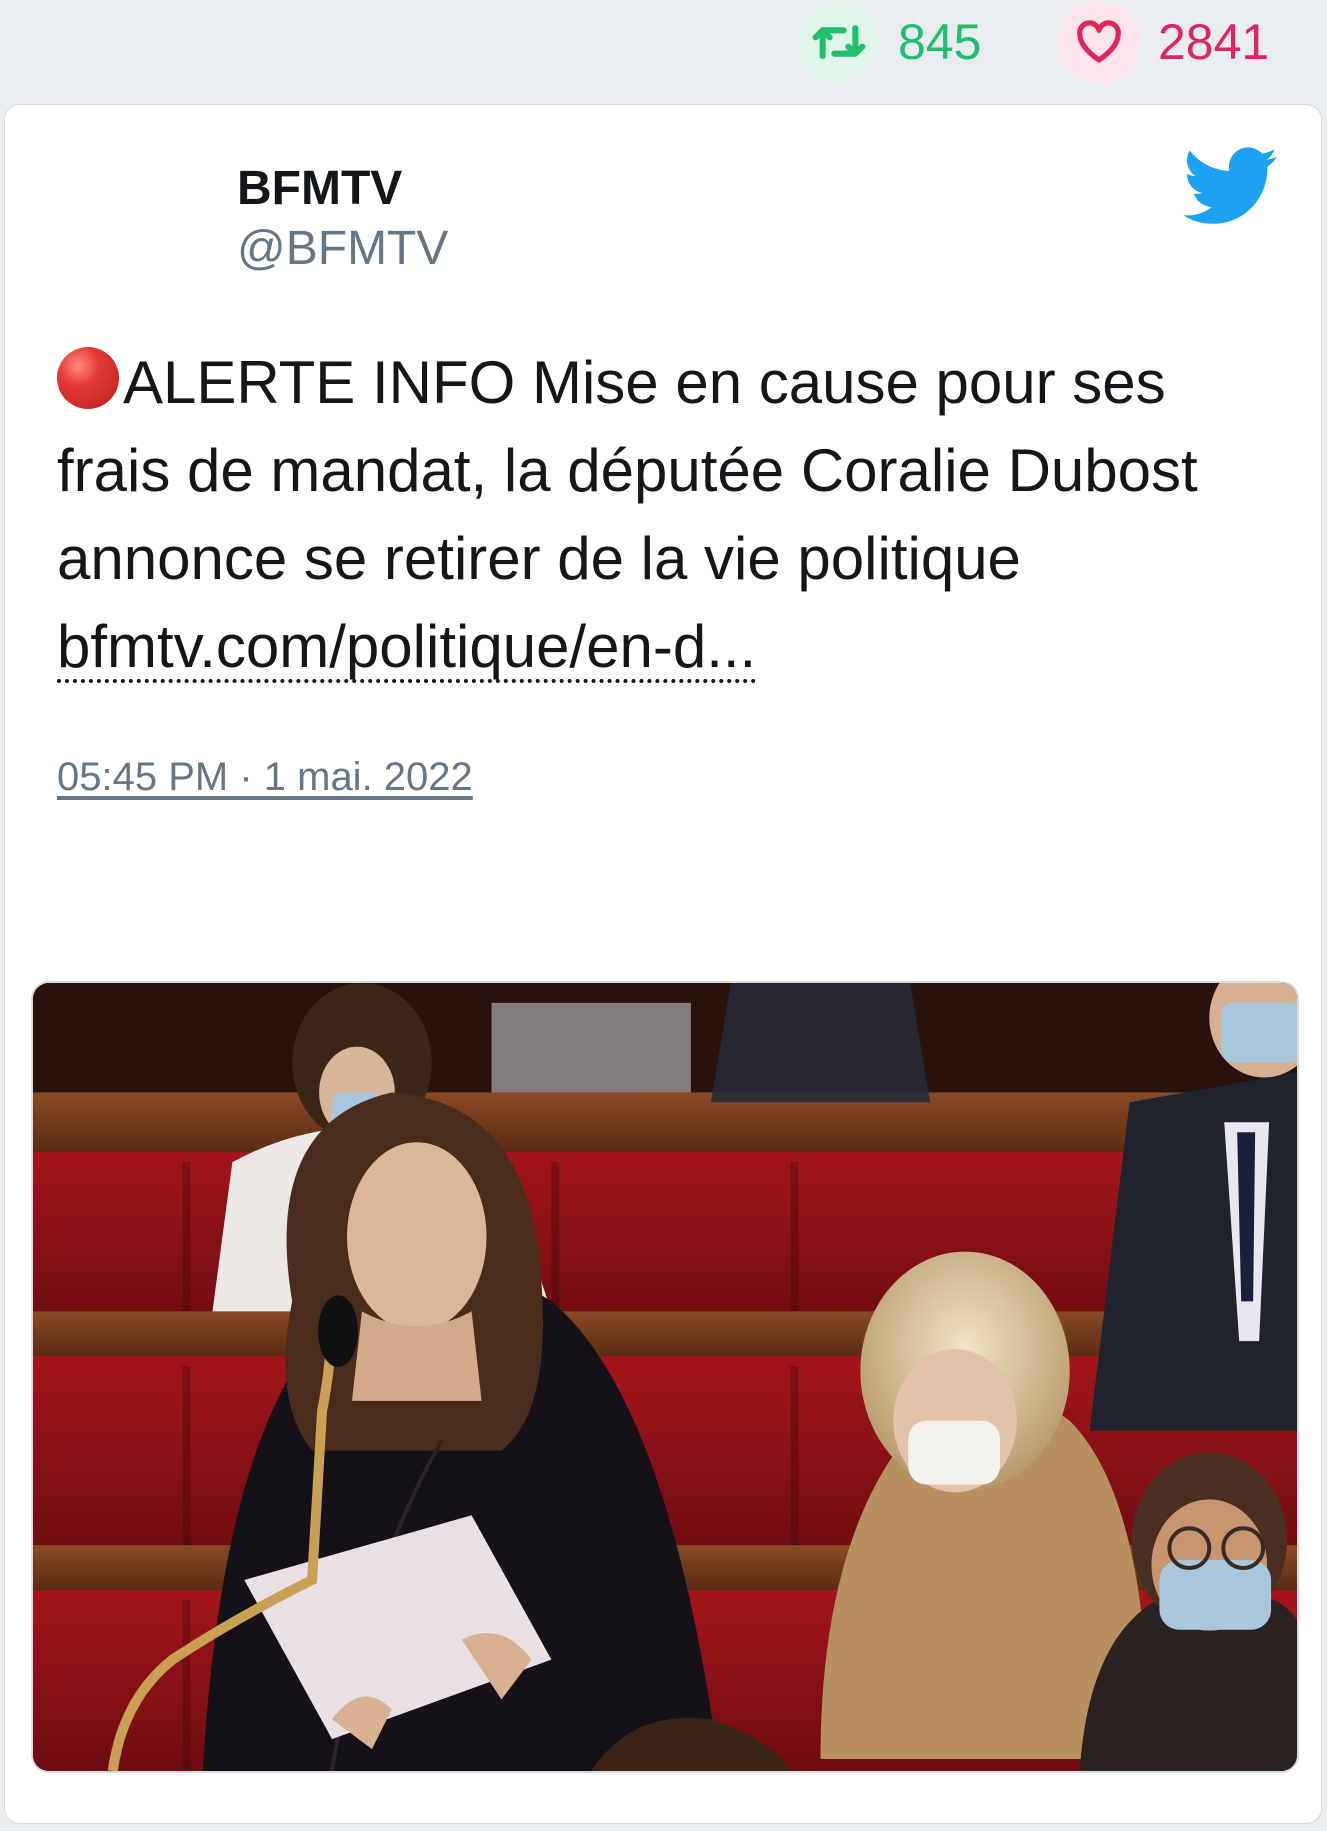 The height and width of the screenshot is (1831, 1327). What do you see at coordinates (889, 42) in the screenshot?
I see `retweet-count-stat: 845` at bounding box center [889, 42].